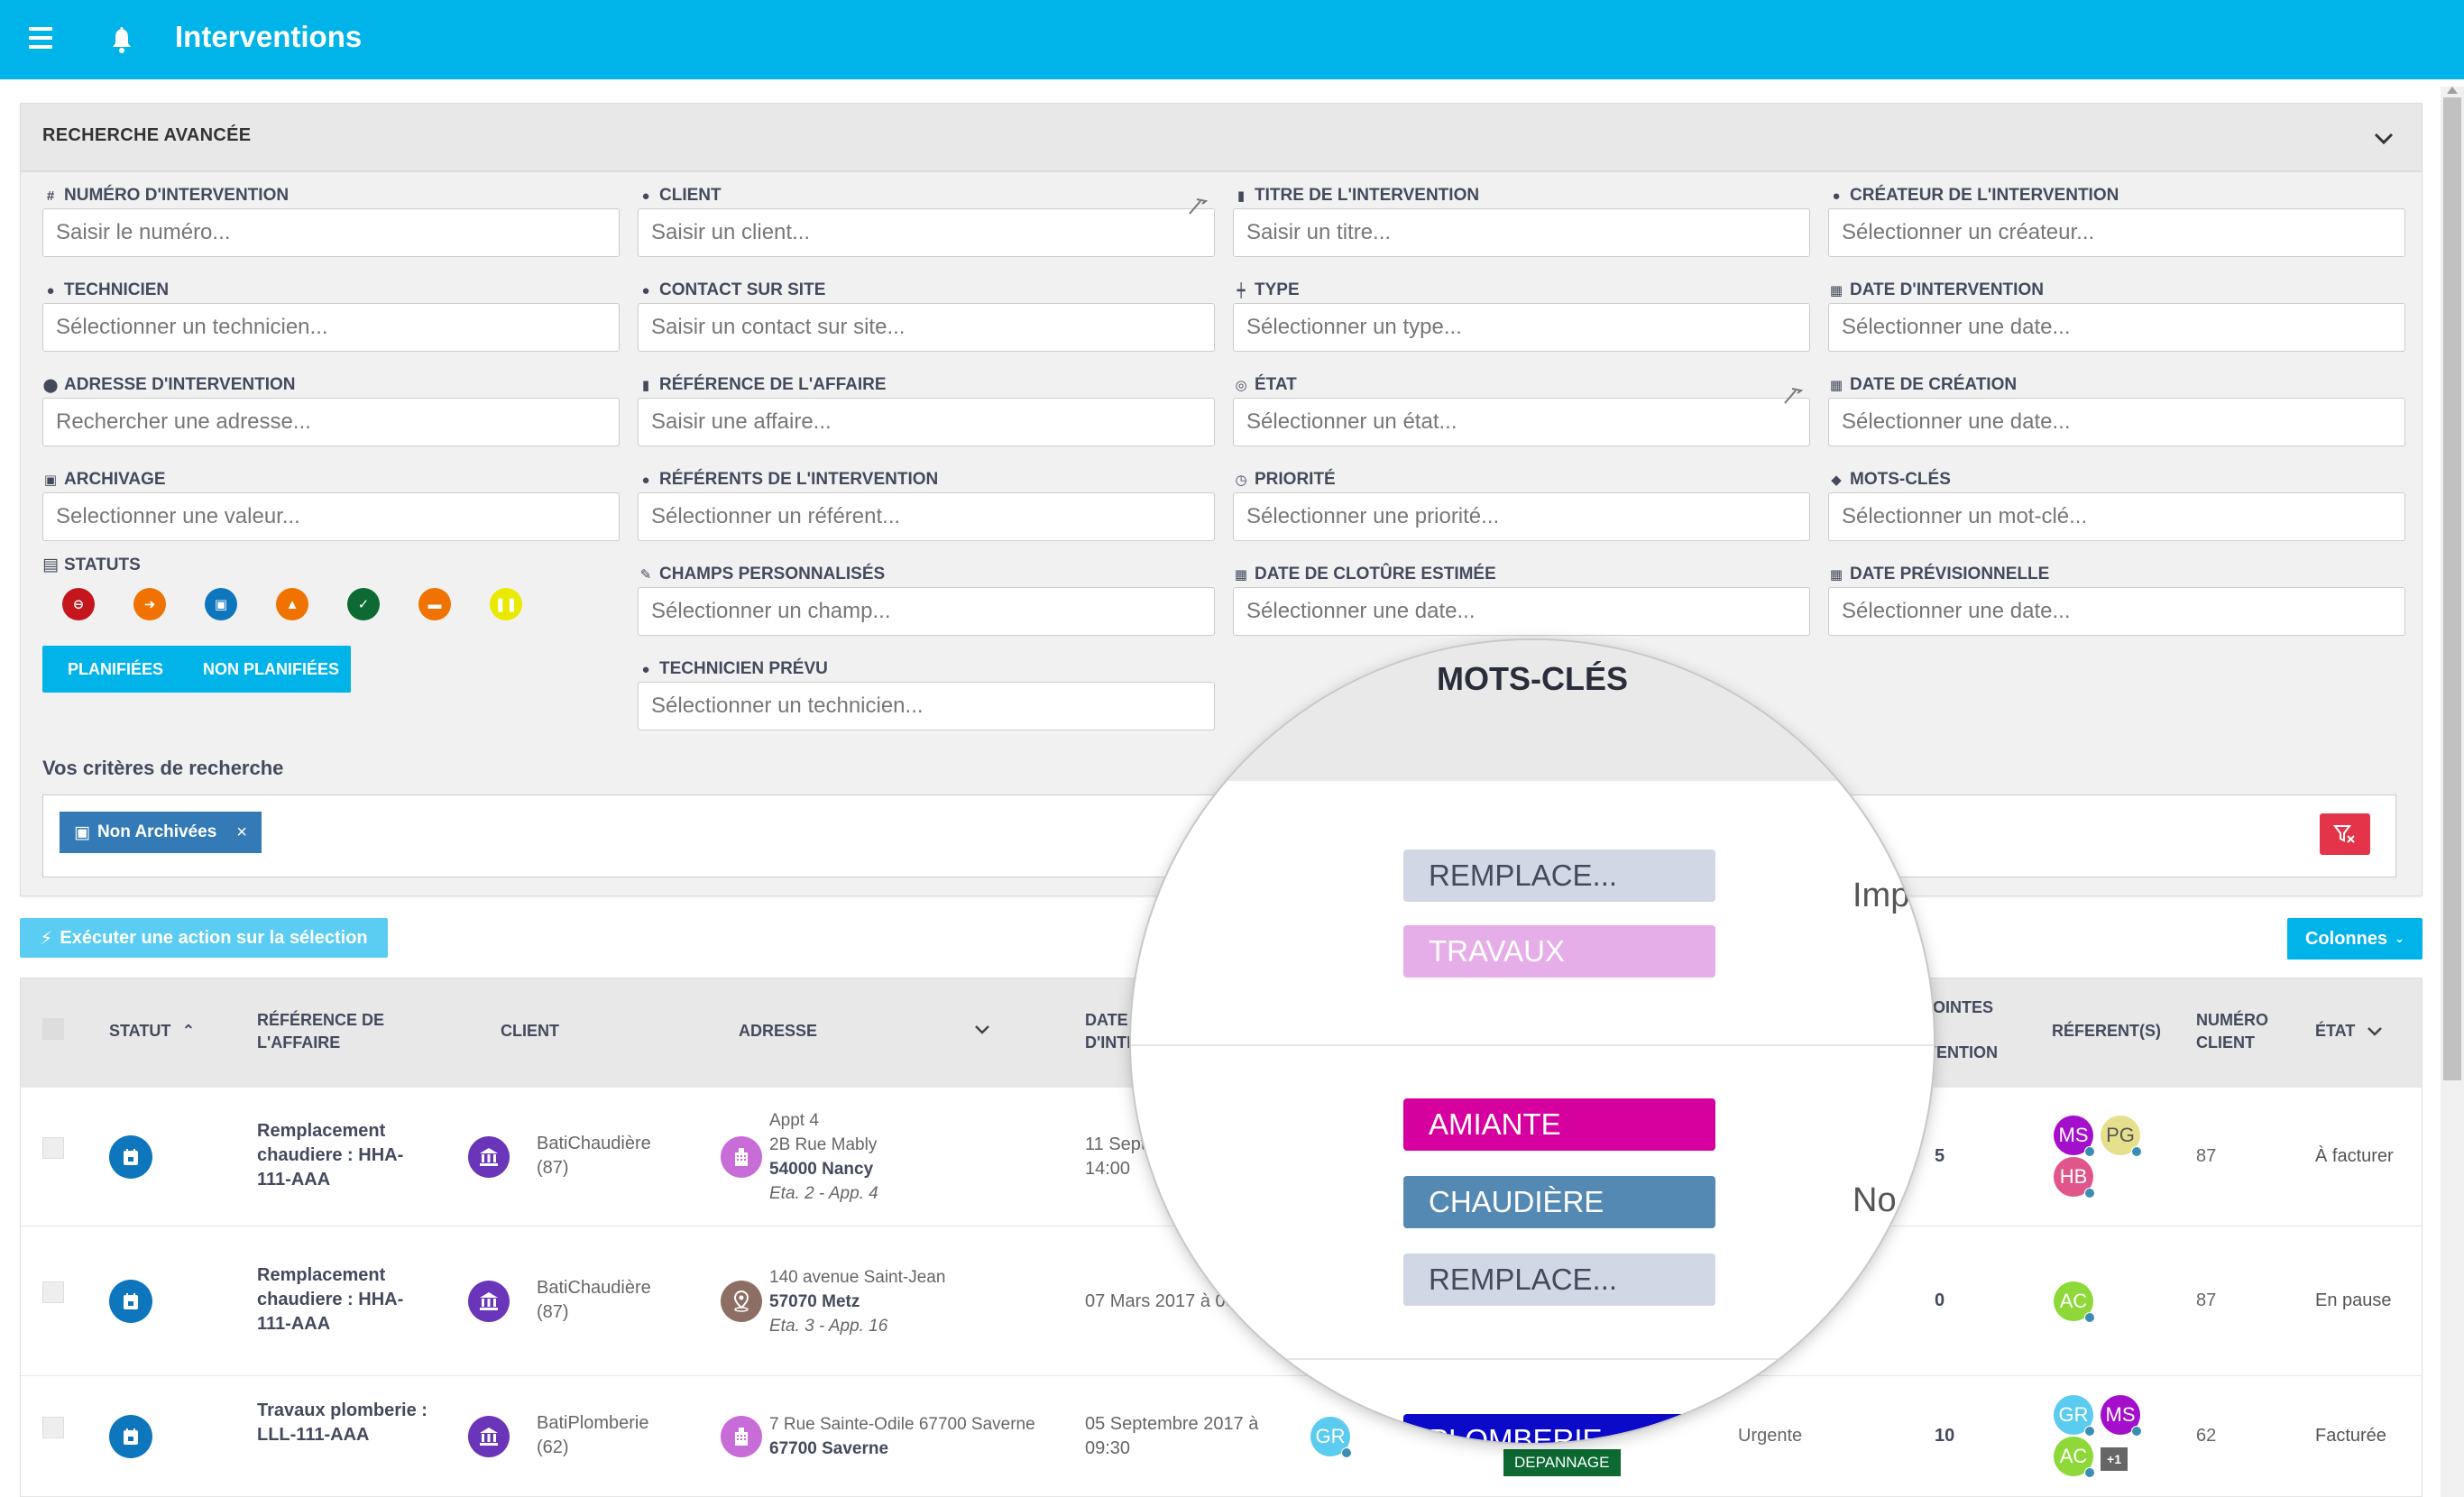 This screenshot has width=2464, height=1497. I want to click on magnifier-title: MOTS-CLÉS, so click(1532, 678).